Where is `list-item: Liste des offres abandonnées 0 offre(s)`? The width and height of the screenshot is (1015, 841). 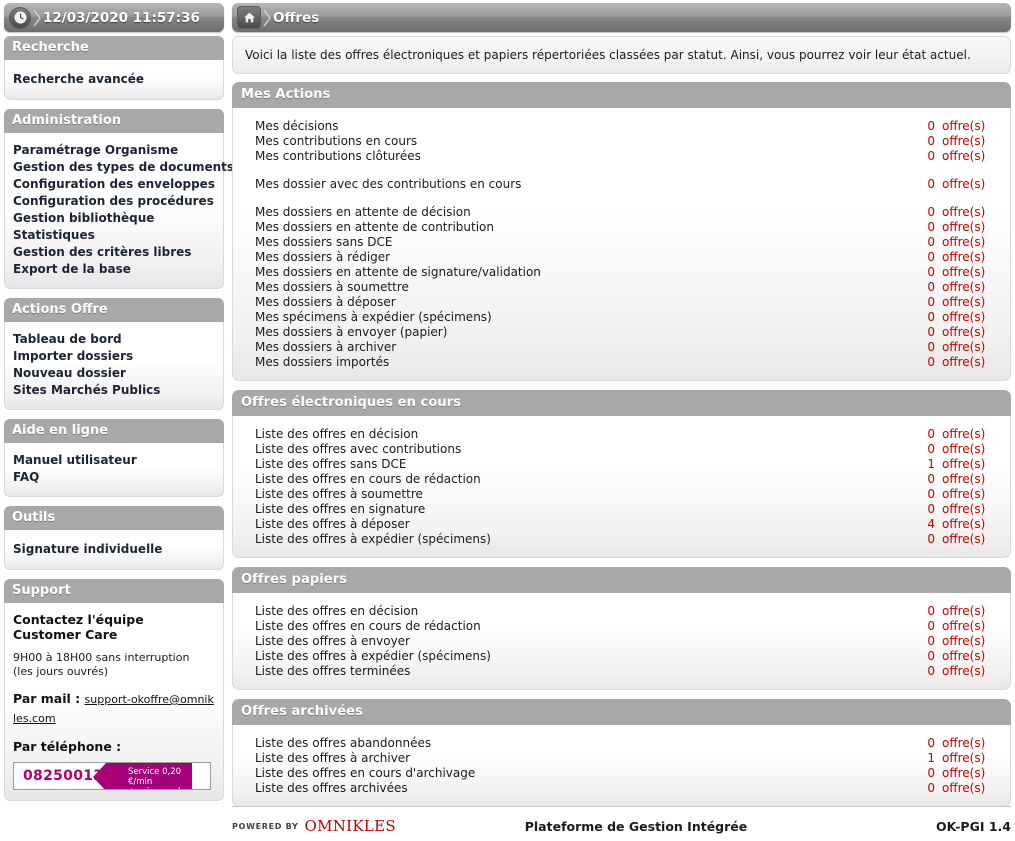 list-item: Liste des offres abandonnées 0 offre(s) is located at coordinates (621, 743).